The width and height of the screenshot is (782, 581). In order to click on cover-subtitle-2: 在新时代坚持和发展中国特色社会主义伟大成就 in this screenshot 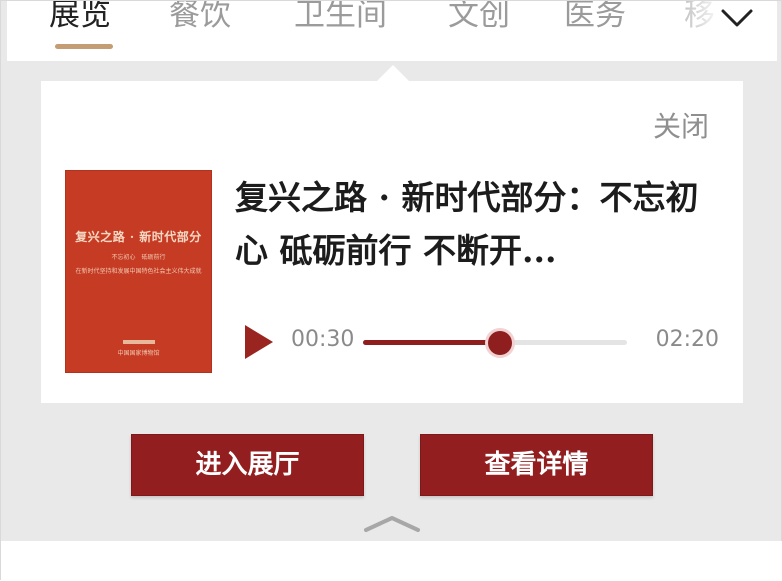, I will do `click(138, 271)`.